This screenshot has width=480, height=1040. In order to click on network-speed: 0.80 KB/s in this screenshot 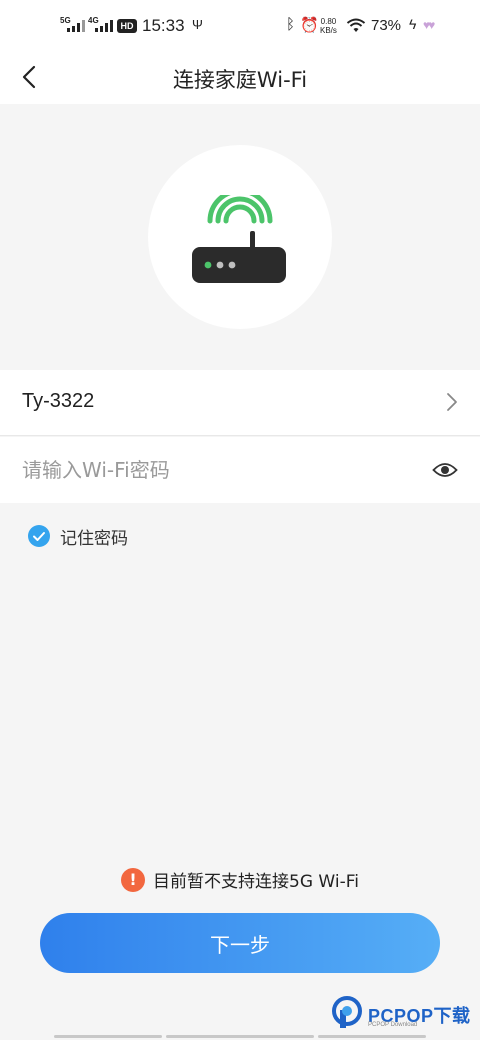, I will do `click(328, 26)`.